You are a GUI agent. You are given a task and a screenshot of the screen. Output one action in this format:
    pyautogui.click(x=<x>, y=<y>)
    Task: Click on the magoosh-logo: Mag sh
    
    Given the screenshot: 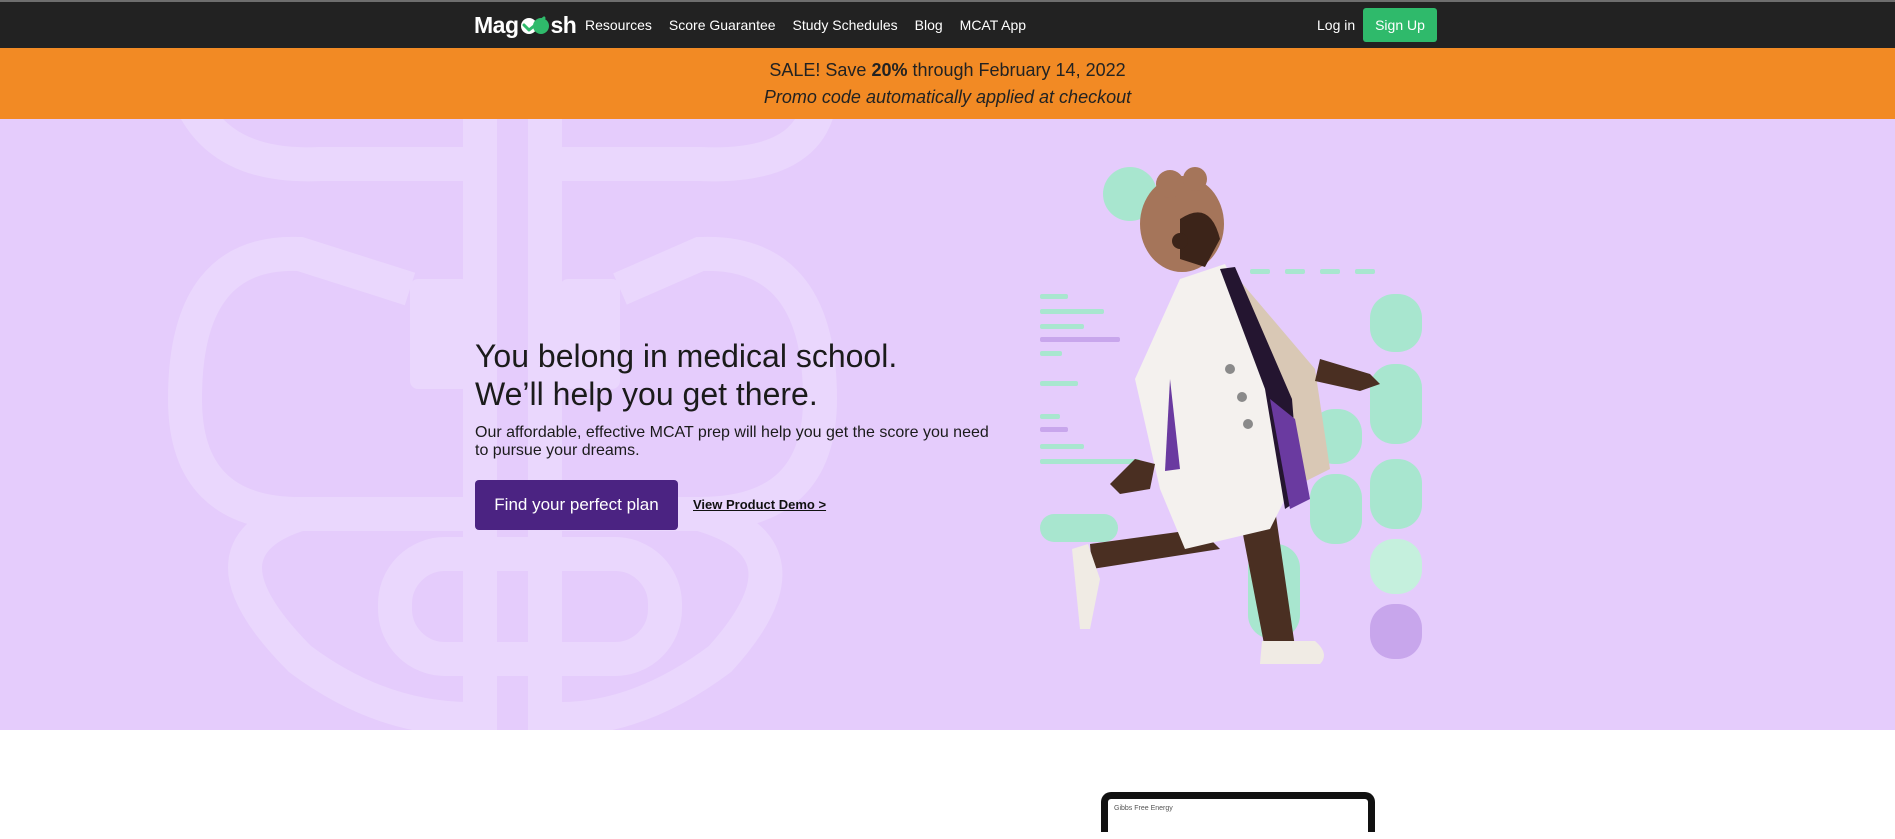 What is the action you would take?
    pyautogui.click(x=525, y=25)
    